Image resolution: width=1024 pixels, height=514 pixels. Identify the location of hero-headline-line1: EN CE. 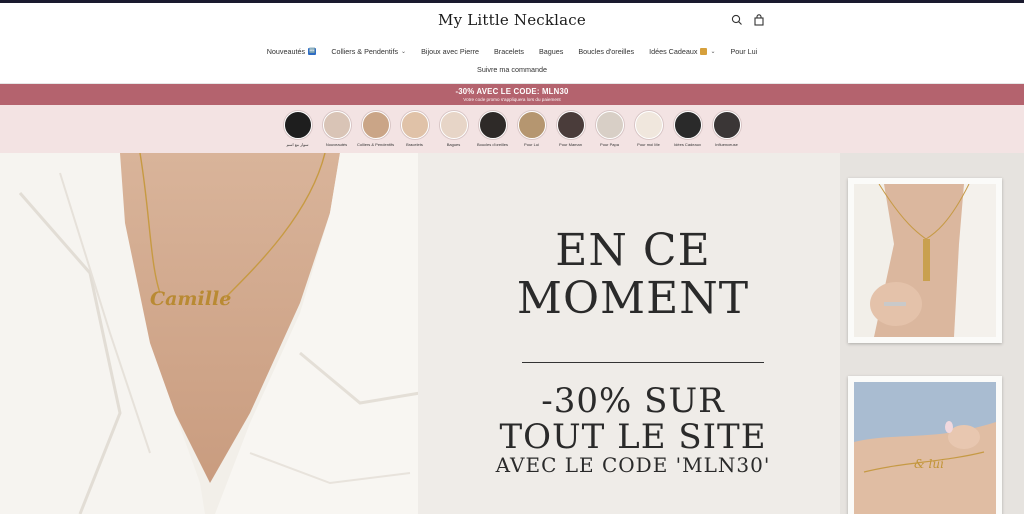
(633, 250).